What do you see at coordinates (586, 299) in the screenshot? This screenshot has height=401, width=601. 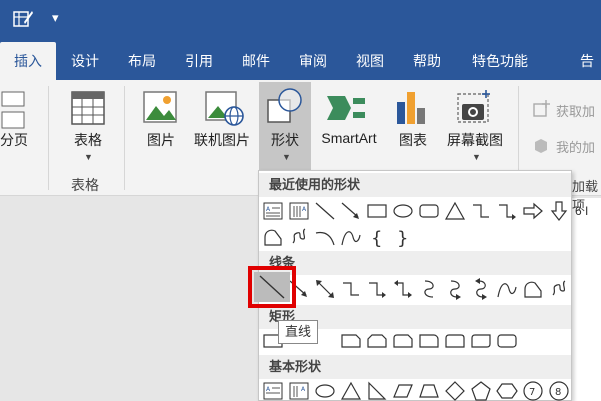 I see `document-page` at bounding box center [586, 299].